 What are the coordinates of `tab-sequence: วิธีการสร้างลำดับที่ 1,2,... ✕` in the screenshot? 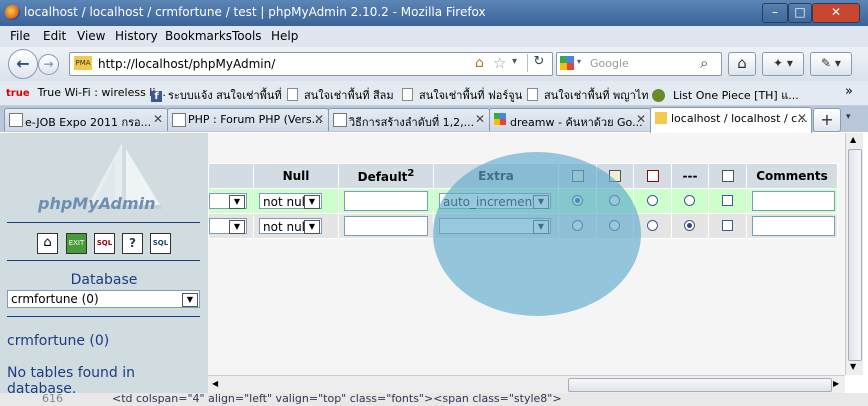 It's located at (409, 119).